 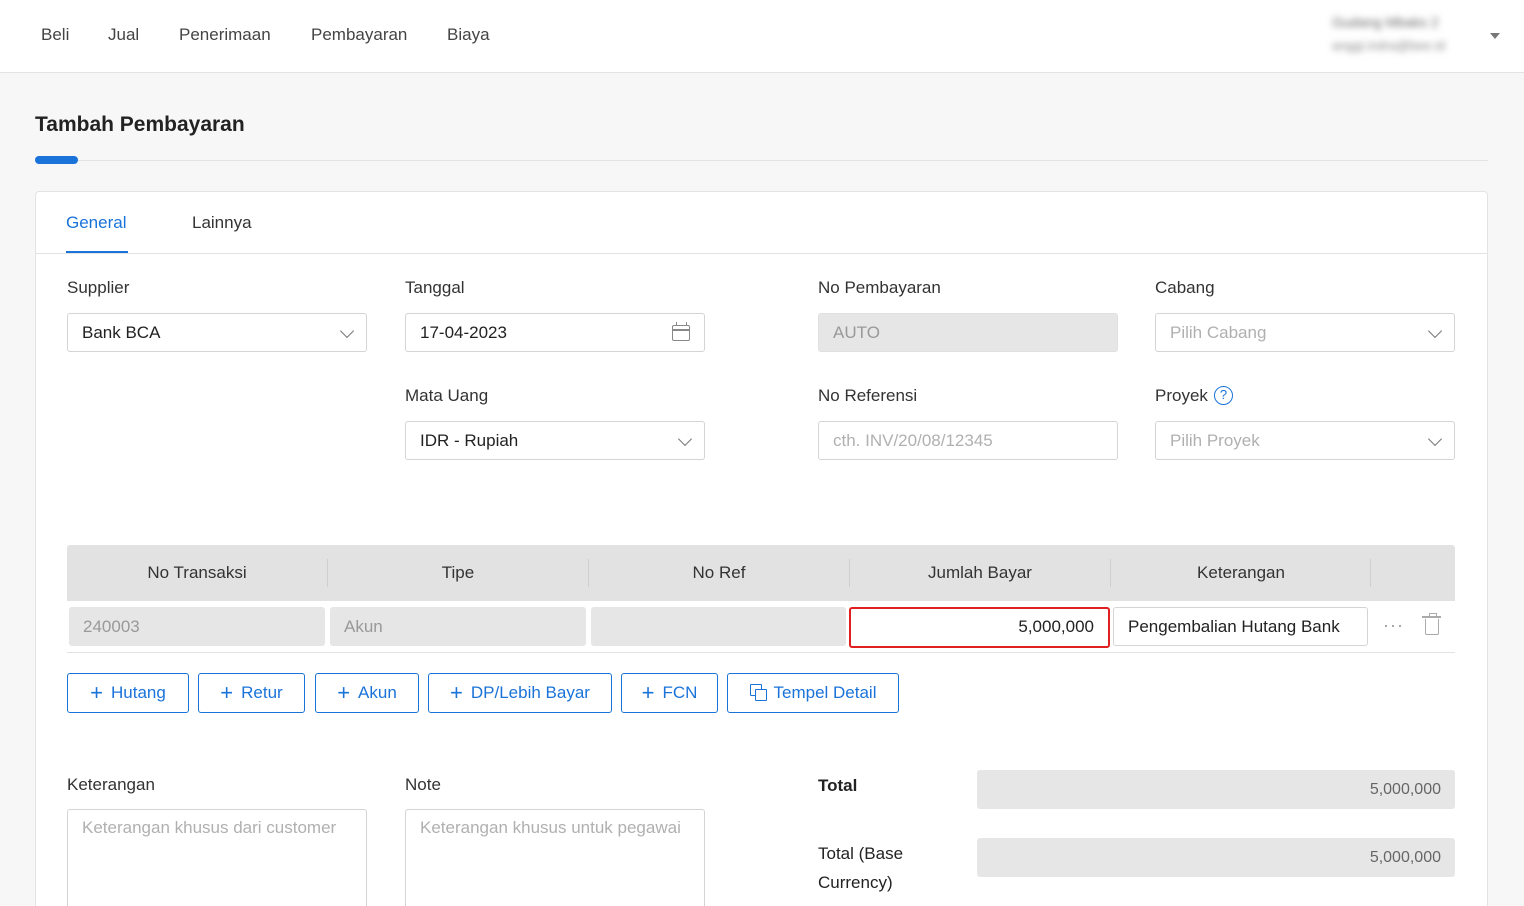 I want to click on add-fcn-button: + FCN, so click(x=669, y=693).